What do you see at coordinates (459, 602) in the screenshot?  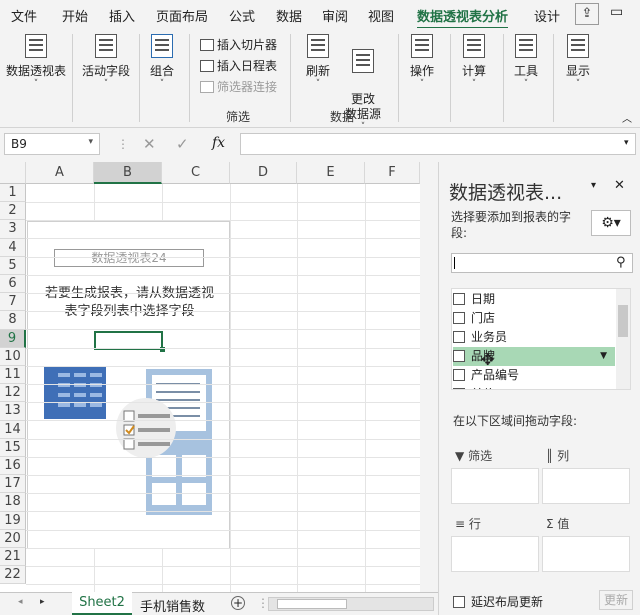 I see `defer-checkbox` at bounding box center [459, 602].